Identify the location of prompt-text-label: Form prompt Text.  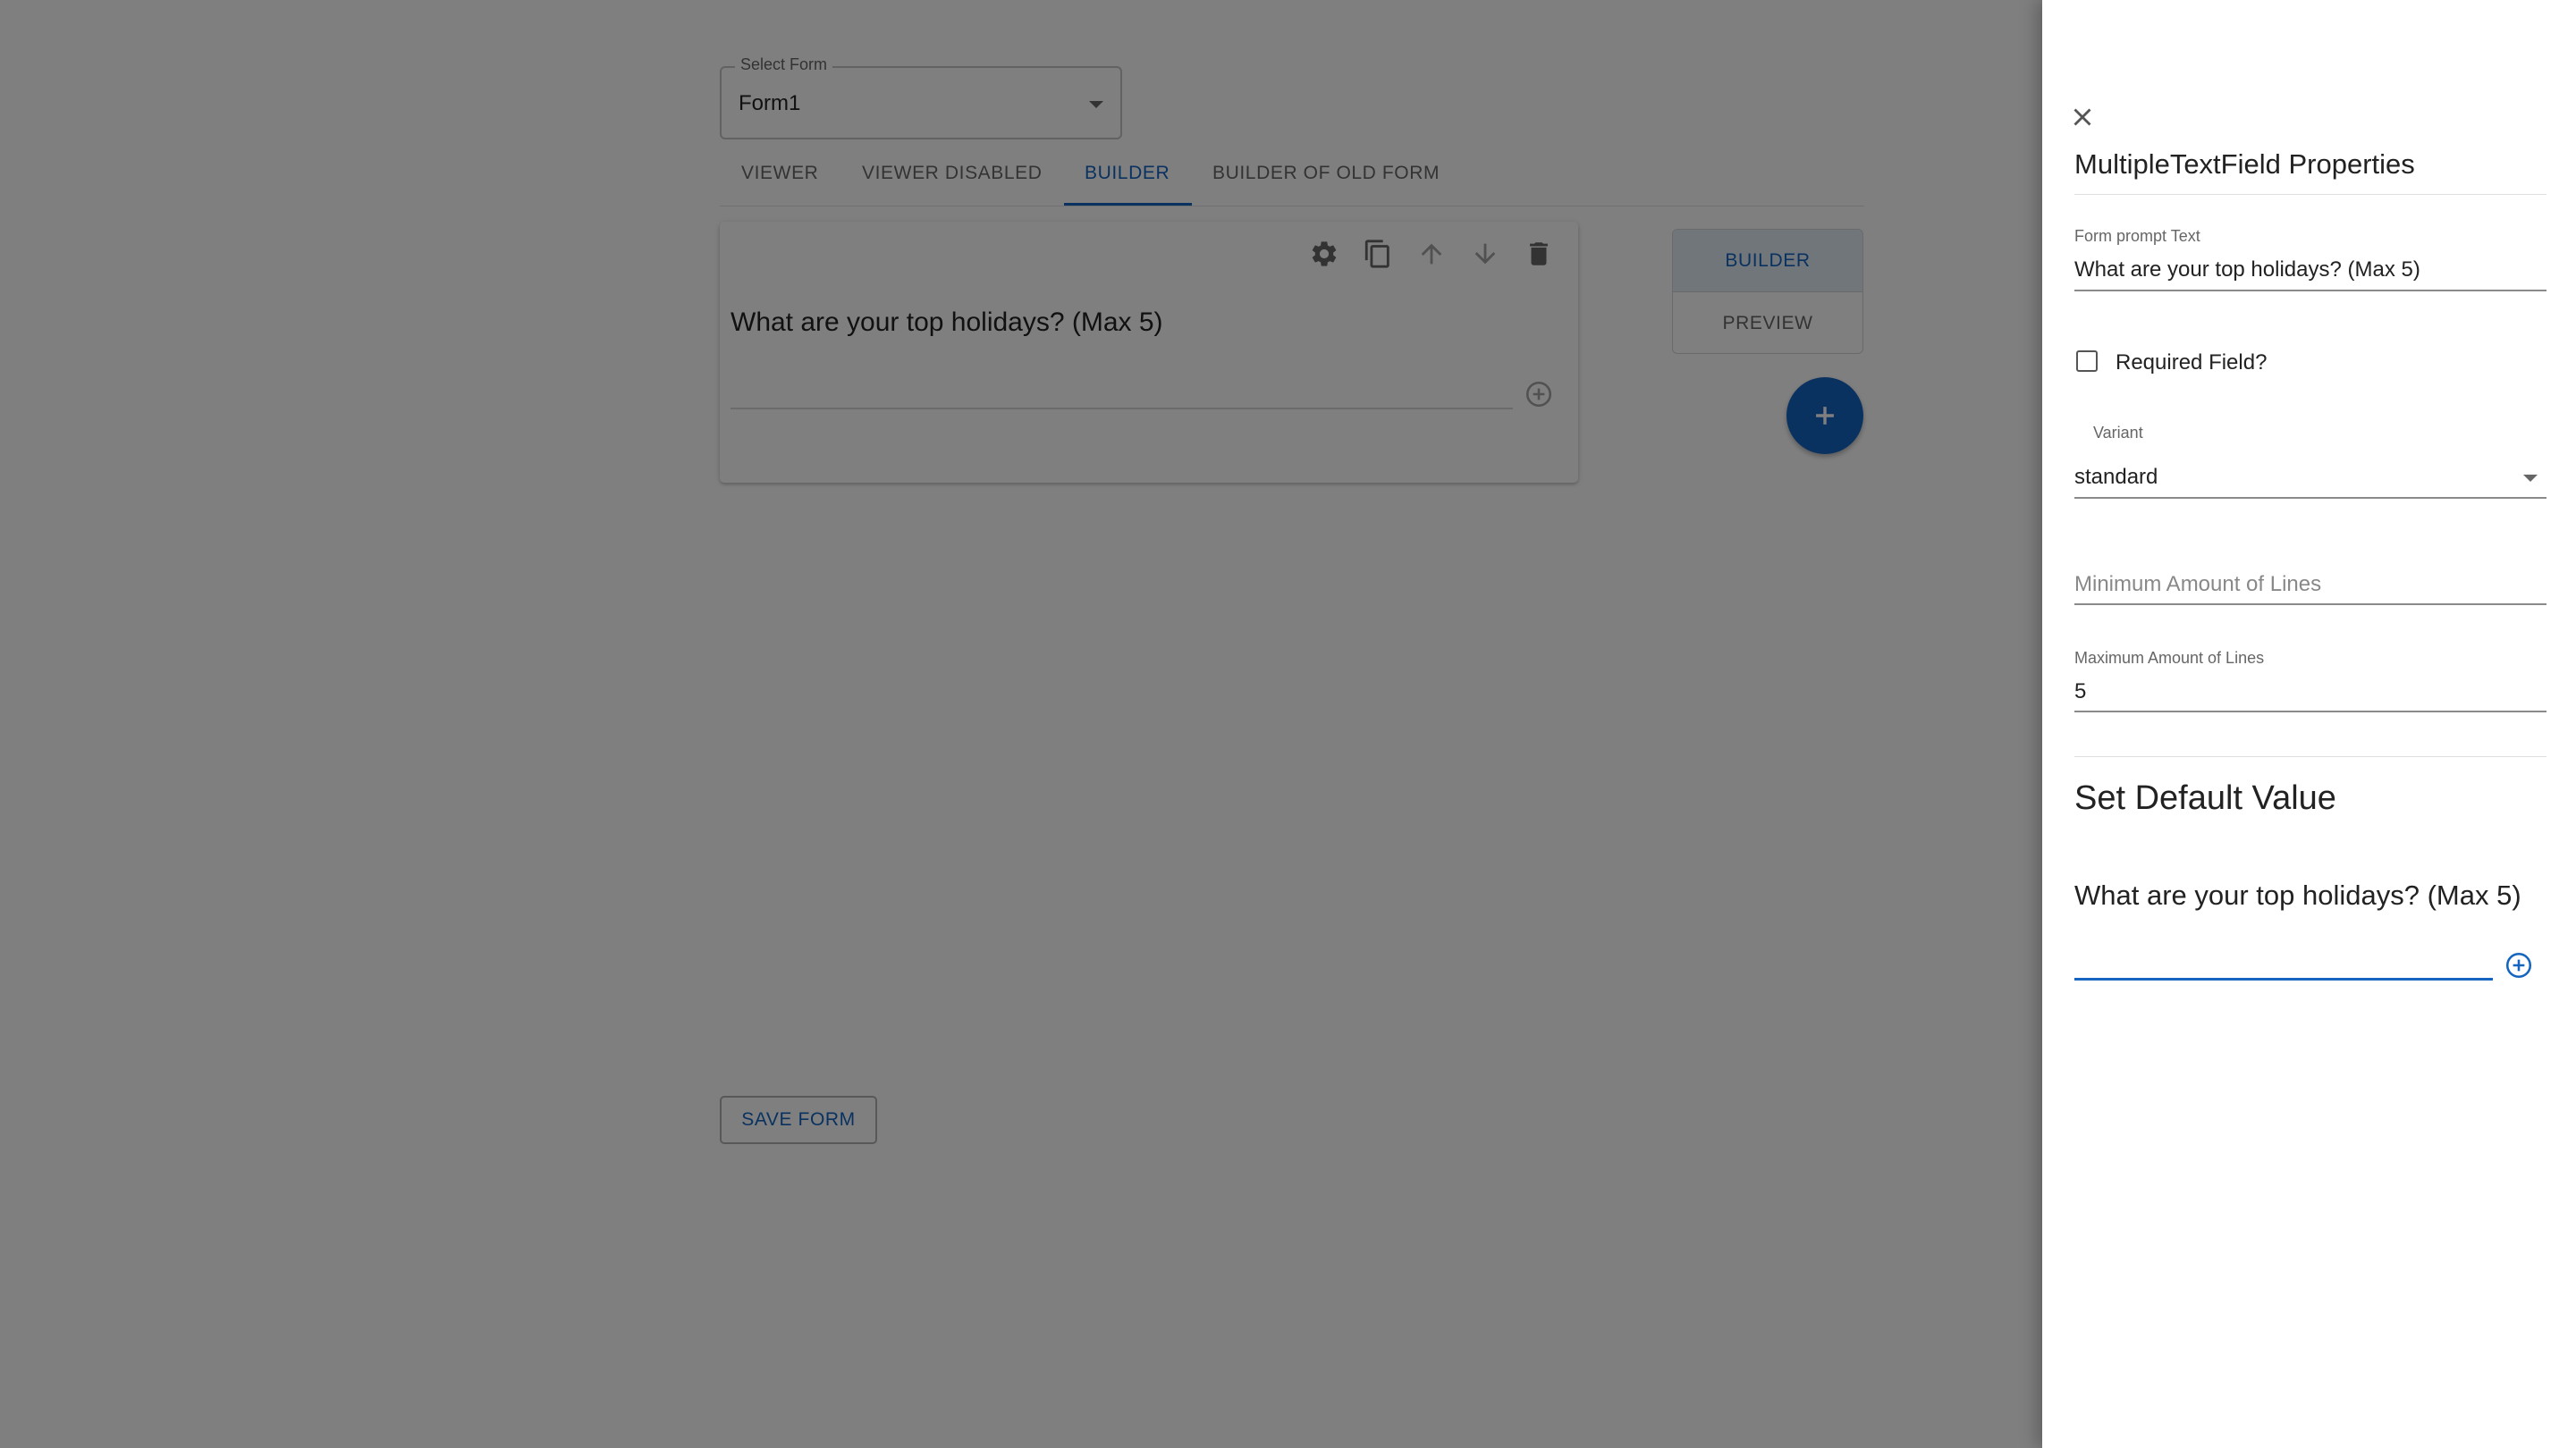
(2137, 236).